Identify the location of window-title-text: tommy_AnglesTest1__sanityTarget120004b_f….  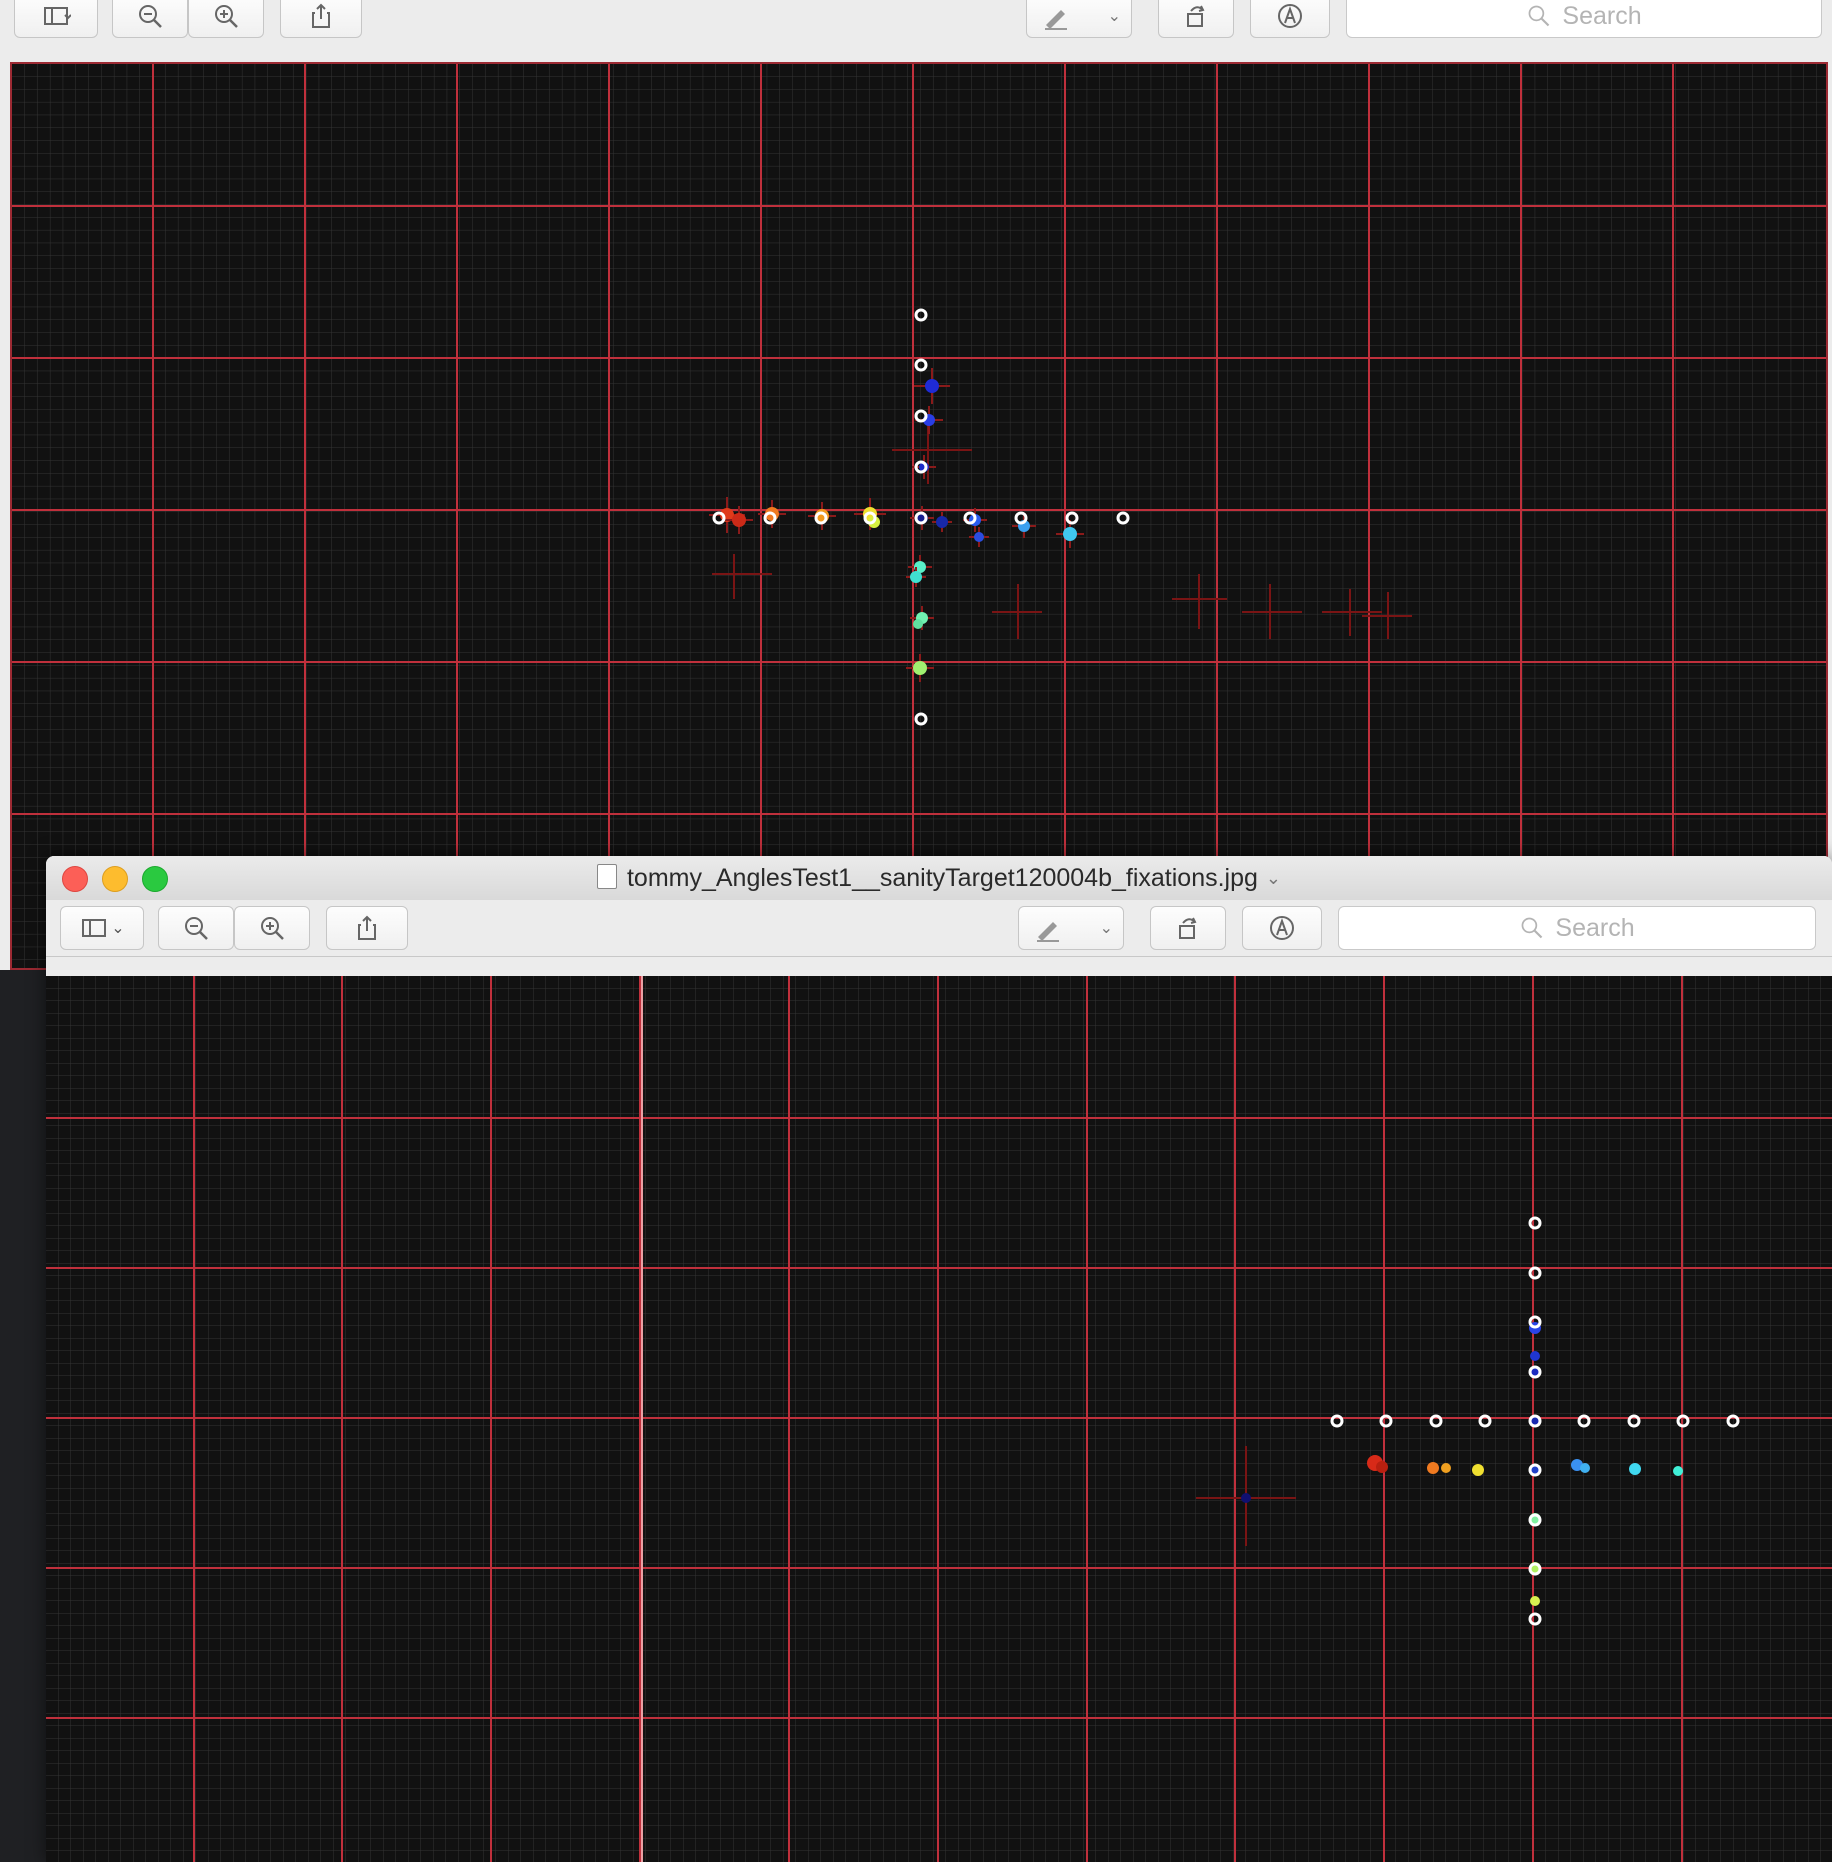
(942, 878).